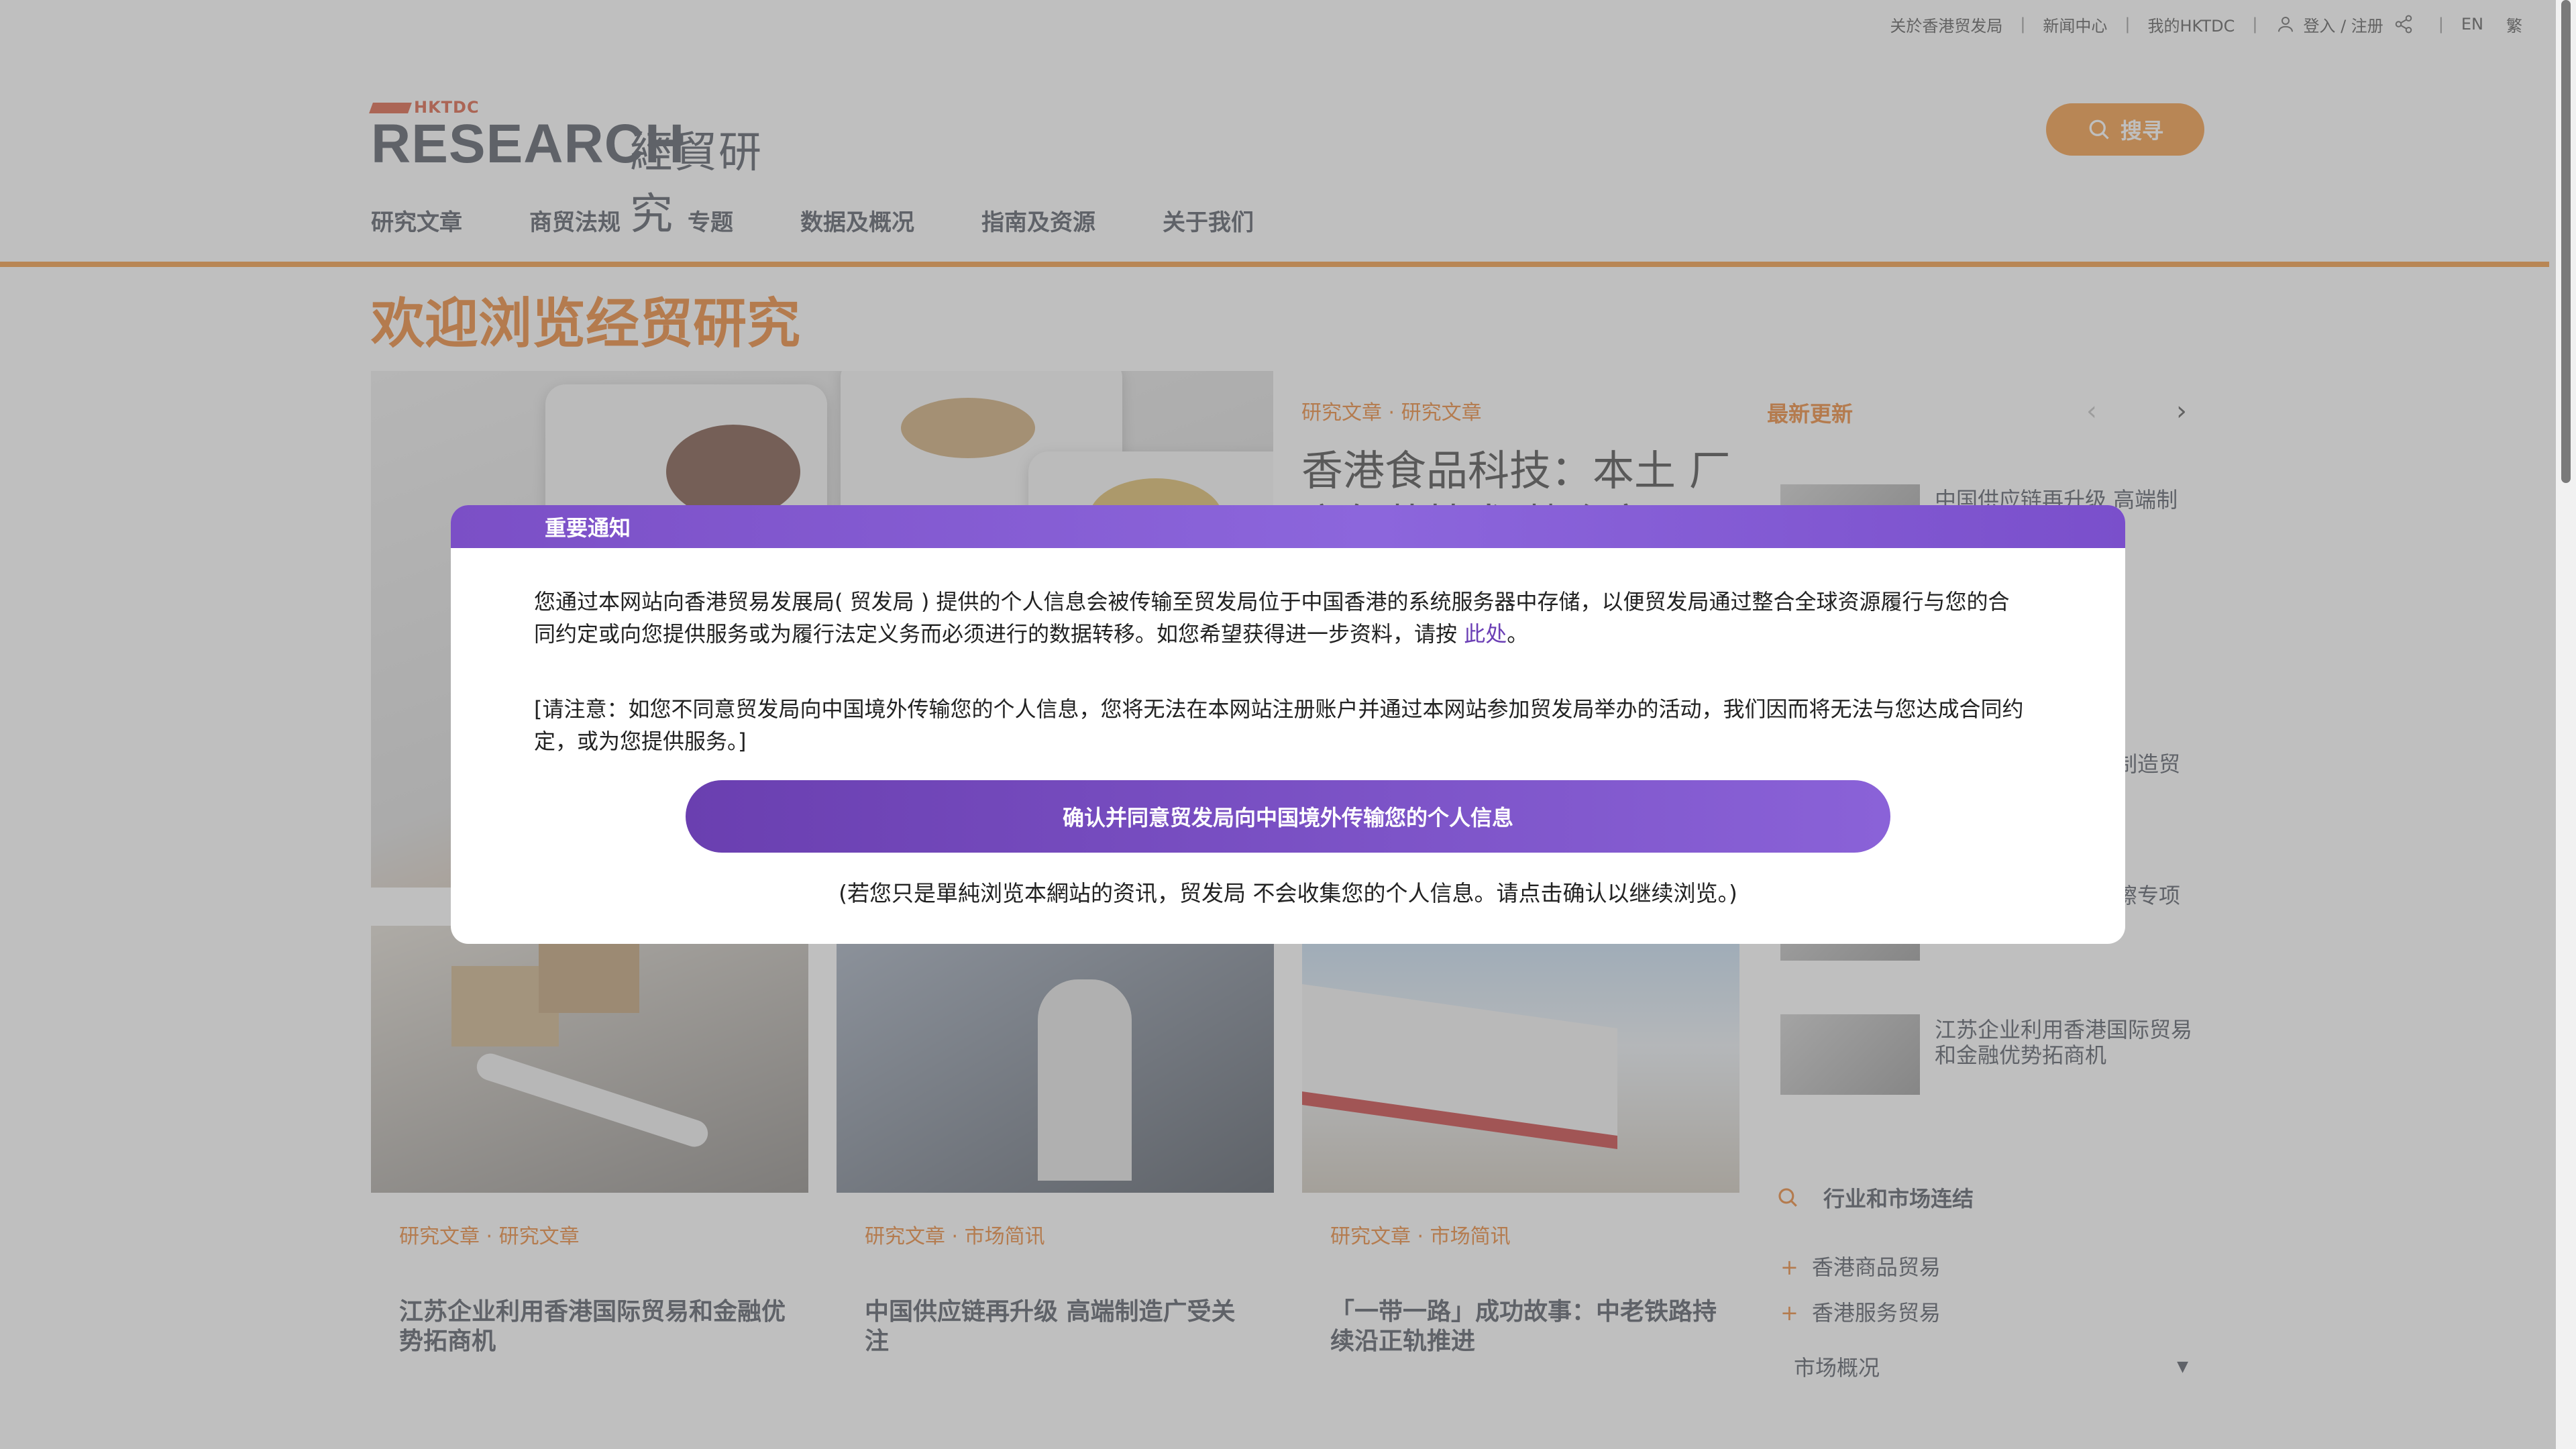  Describe the element at coordinates (1288, 816) in the screenshot. I see `confirm-consent-button: 确认并同意贸发局向中国境外传输您的个人信息` at that location.